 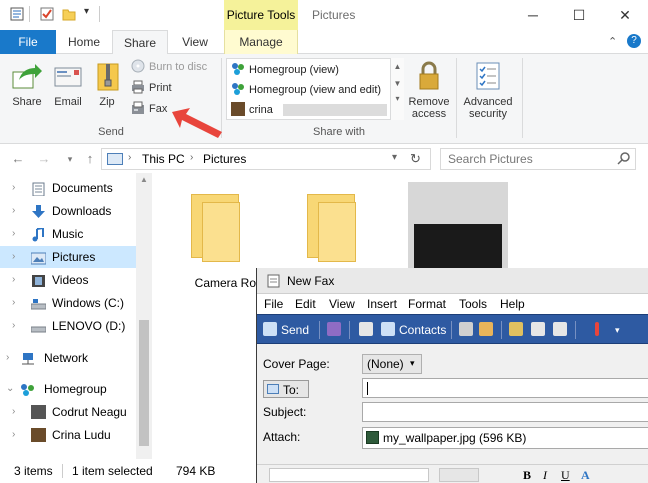 What do you see at coordinates (466, 329) in the screenshot?
I see `dial-pad-icon` at bounding box center [466, 329].